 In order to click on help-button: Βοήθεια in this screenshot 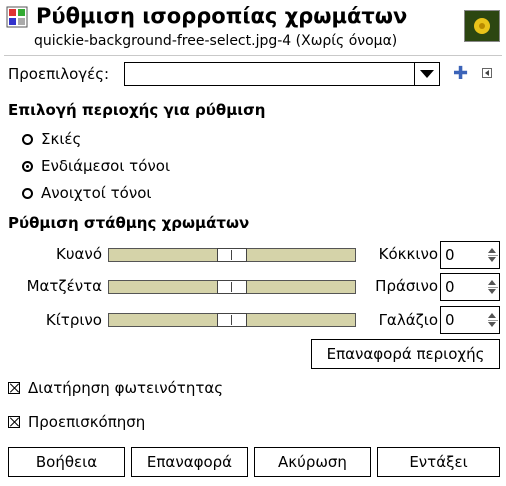, I will do `click(66, 462)`.